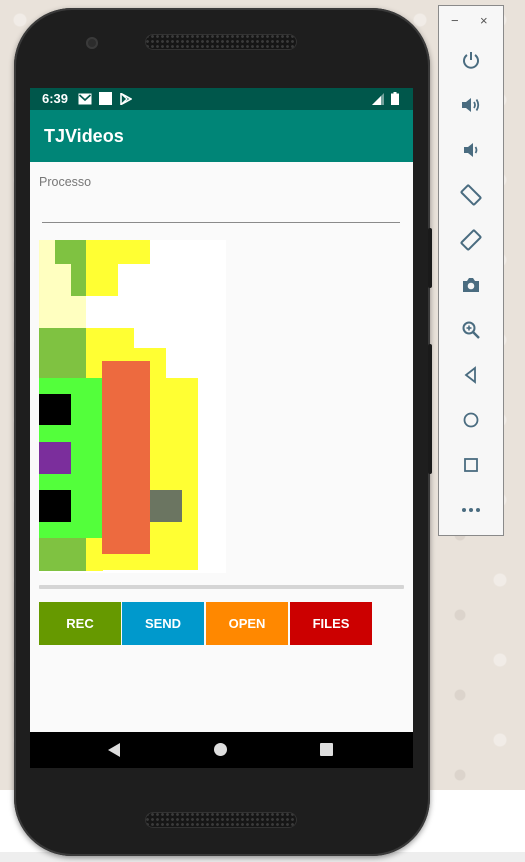 The height and width of the screenshot is (862, 525). What do you see at coordinates (471, 150) in the screenshot?
I see `volume-down-icon` at bounding box center [471, 150].